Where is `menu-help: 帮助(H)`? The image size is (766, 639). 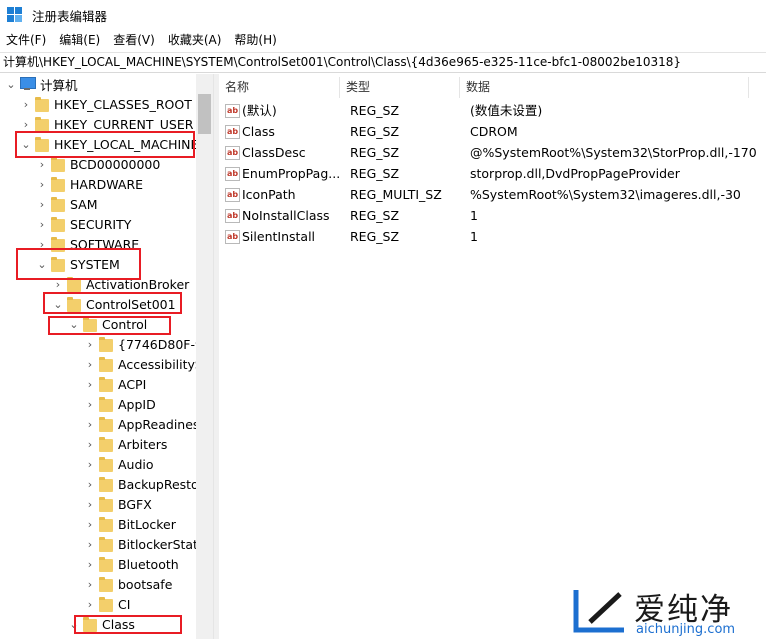
menu-help: 帮助(H) is located at coordinates (255, 40).